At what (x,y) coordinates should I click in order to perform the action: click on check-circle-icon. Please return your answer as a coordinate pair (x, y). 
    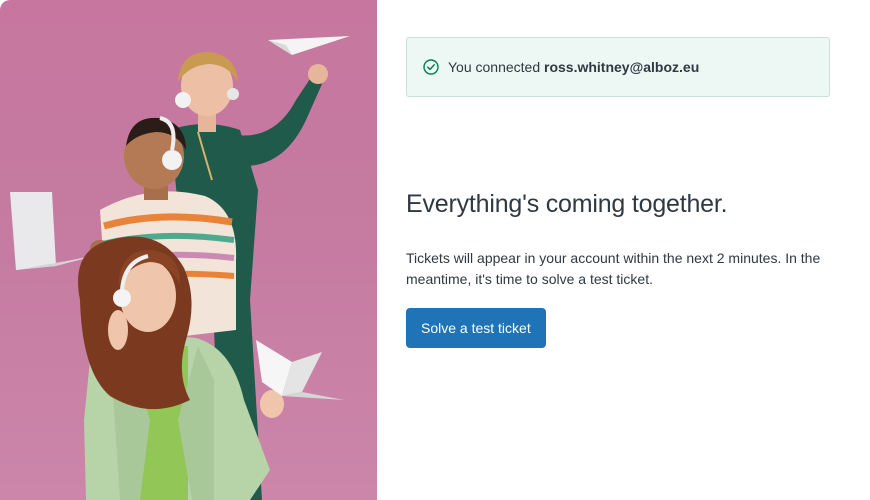
    Looking at the image, I should click on (431, 67).